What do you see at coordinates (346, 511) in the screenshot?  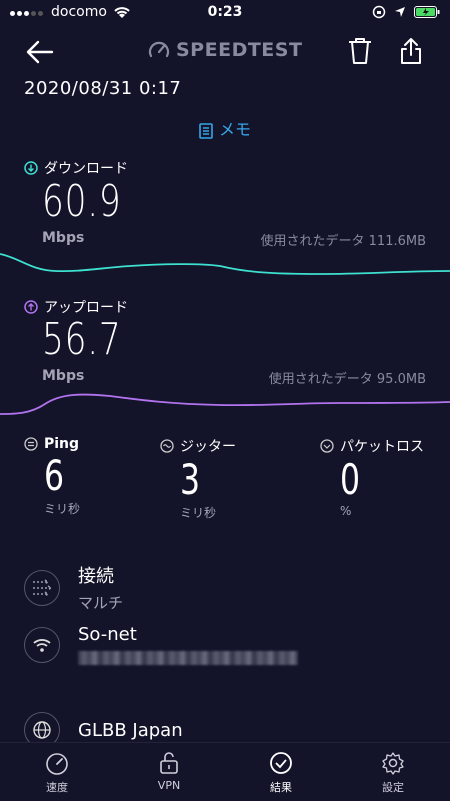 I see `packet-loss-unit: %` at bounding box center [346, 511].